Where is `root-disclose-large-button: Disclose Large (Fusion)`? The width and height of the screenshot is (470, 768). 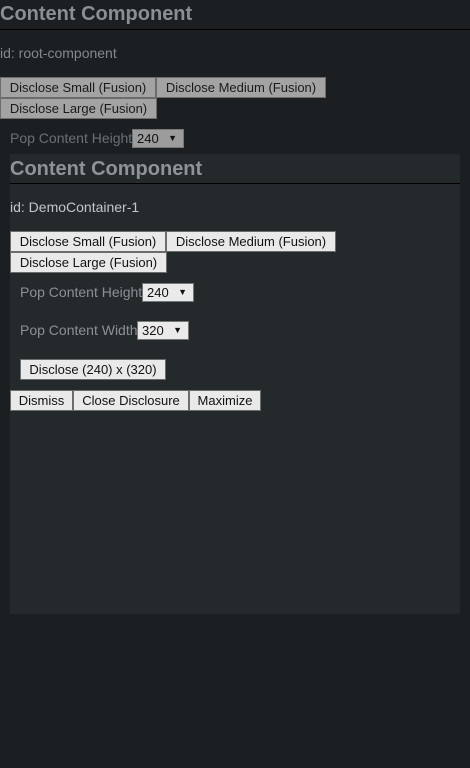
root-disclose-large-button: Disclose Large (Fusion) is located at coordinates (78, 108).